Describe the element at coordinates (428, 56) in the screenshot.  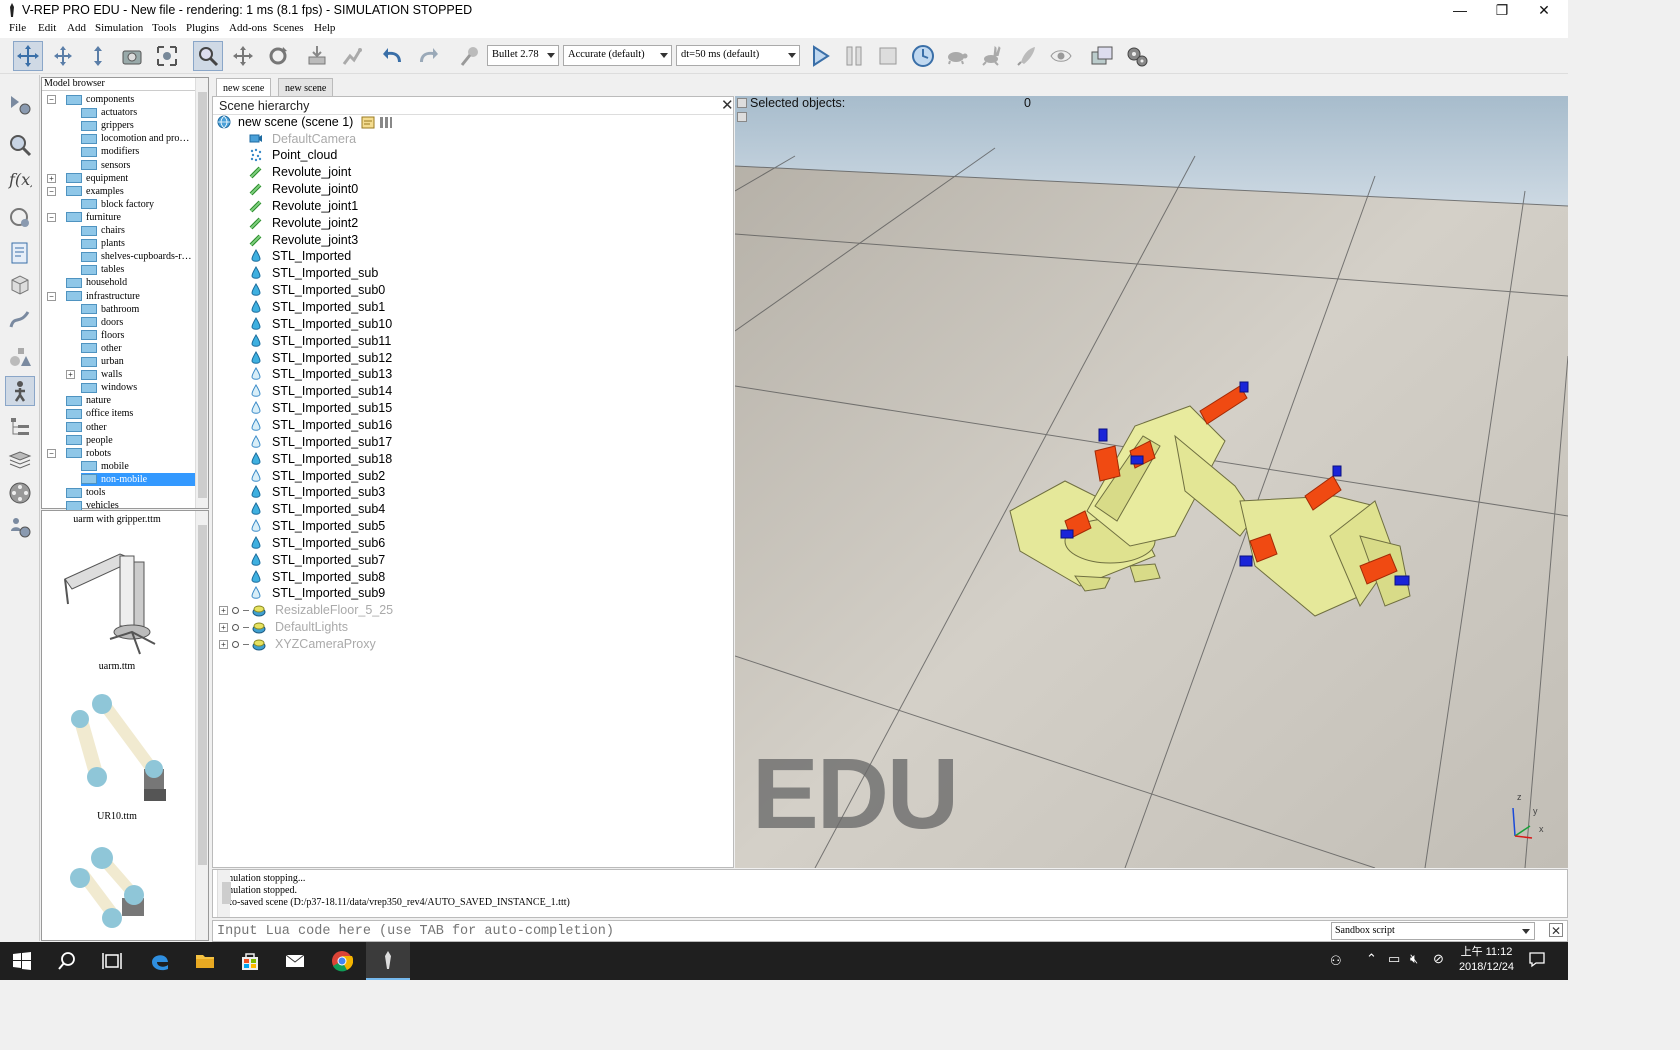
I see `redo-button` at that location.